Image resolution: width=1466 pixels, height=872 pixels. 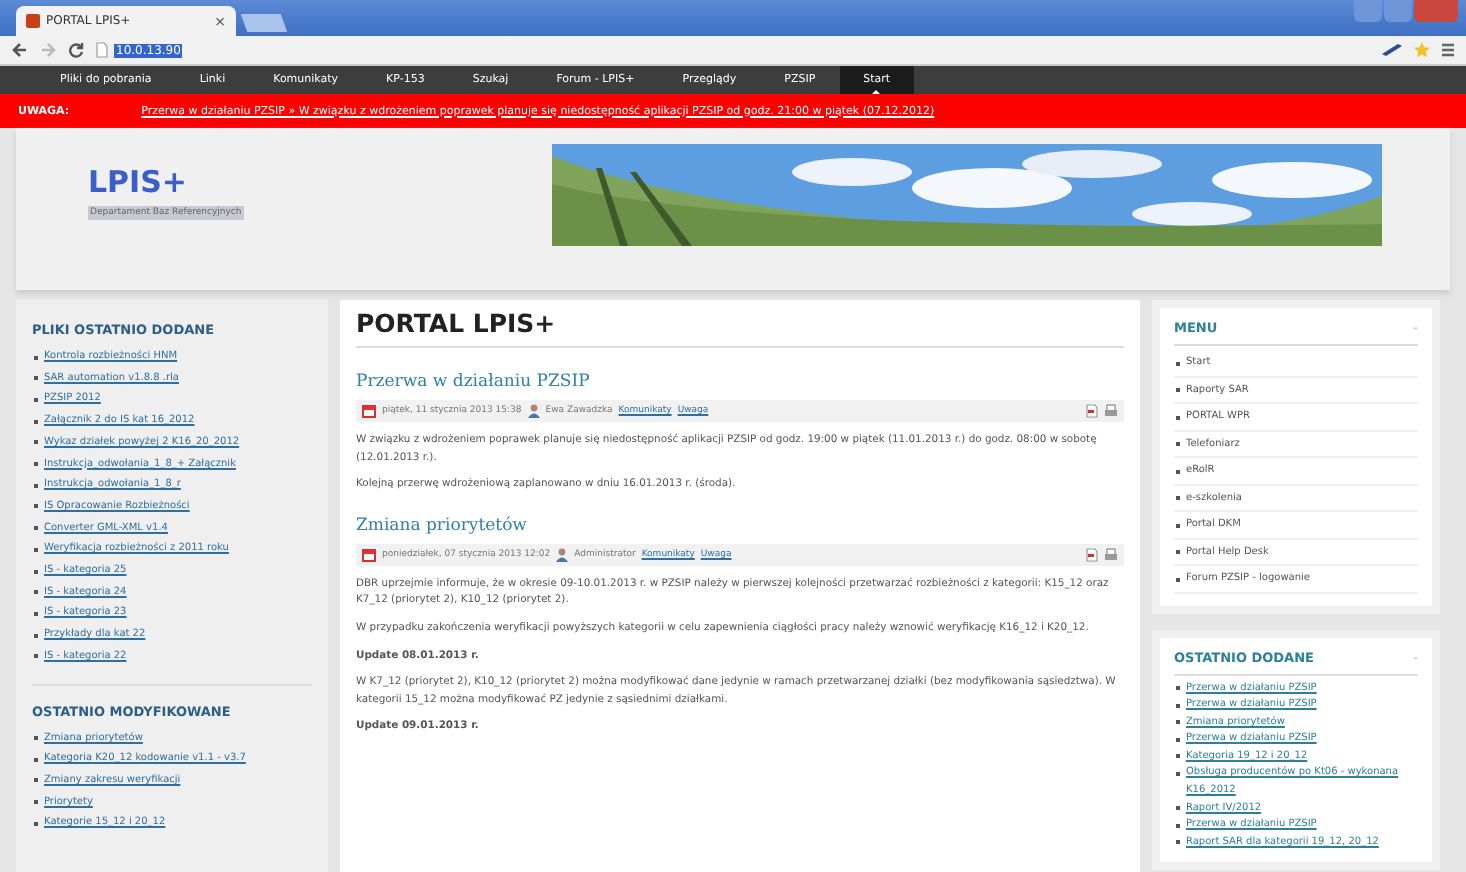 What do you see at coordinates (740, 525) in the screenshot?
I see `article-title: Zmiana priorytetów` at bounding box center [740, 525].